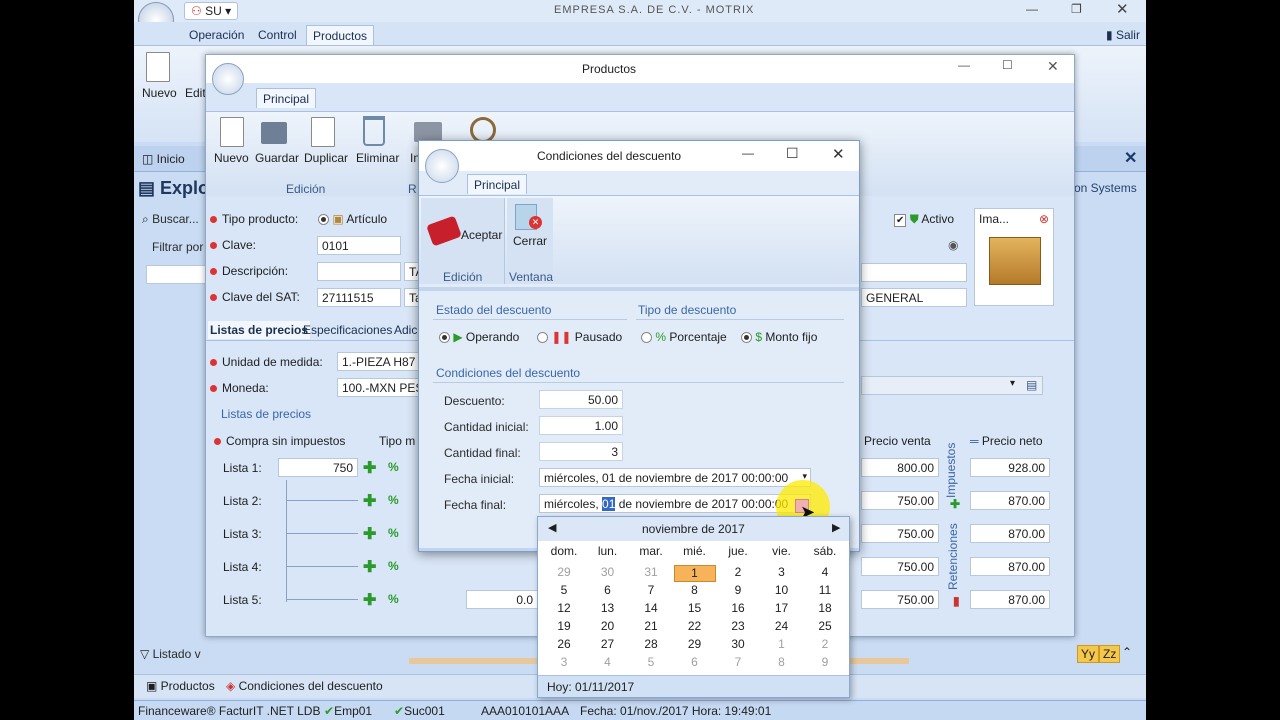 Image resolution: width=1280 pixels, height=720 pixels. I want to click on calendar-day: 16, so click(738, 608).